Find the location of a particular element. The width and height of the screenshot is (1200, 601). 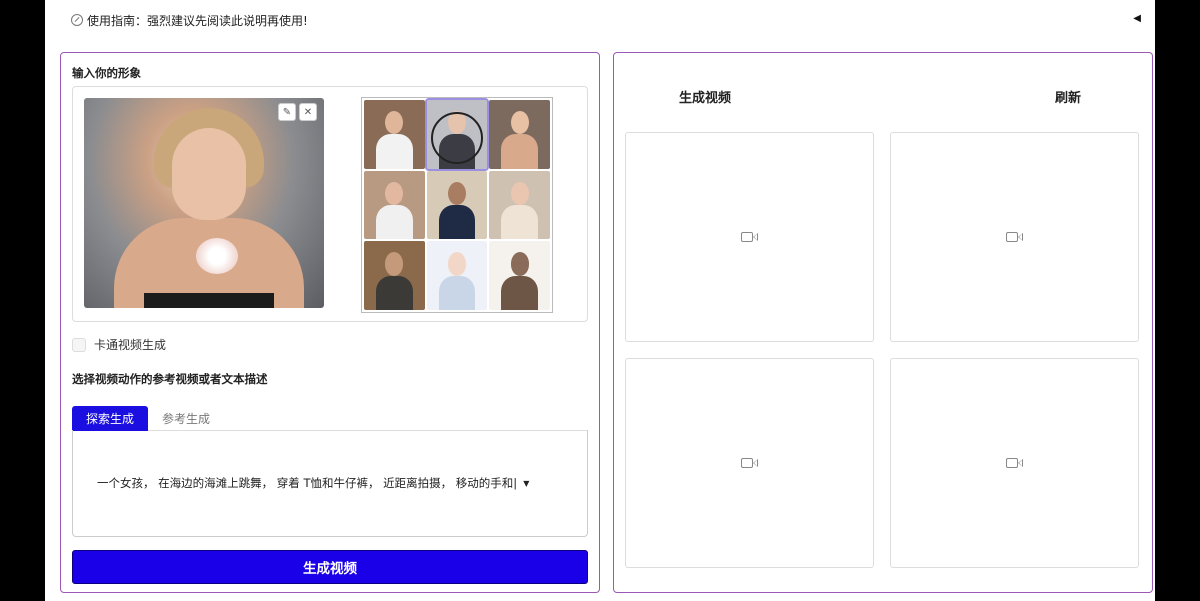

gallery-thumb-man-dark-coat is located at coordinates (394, 275).